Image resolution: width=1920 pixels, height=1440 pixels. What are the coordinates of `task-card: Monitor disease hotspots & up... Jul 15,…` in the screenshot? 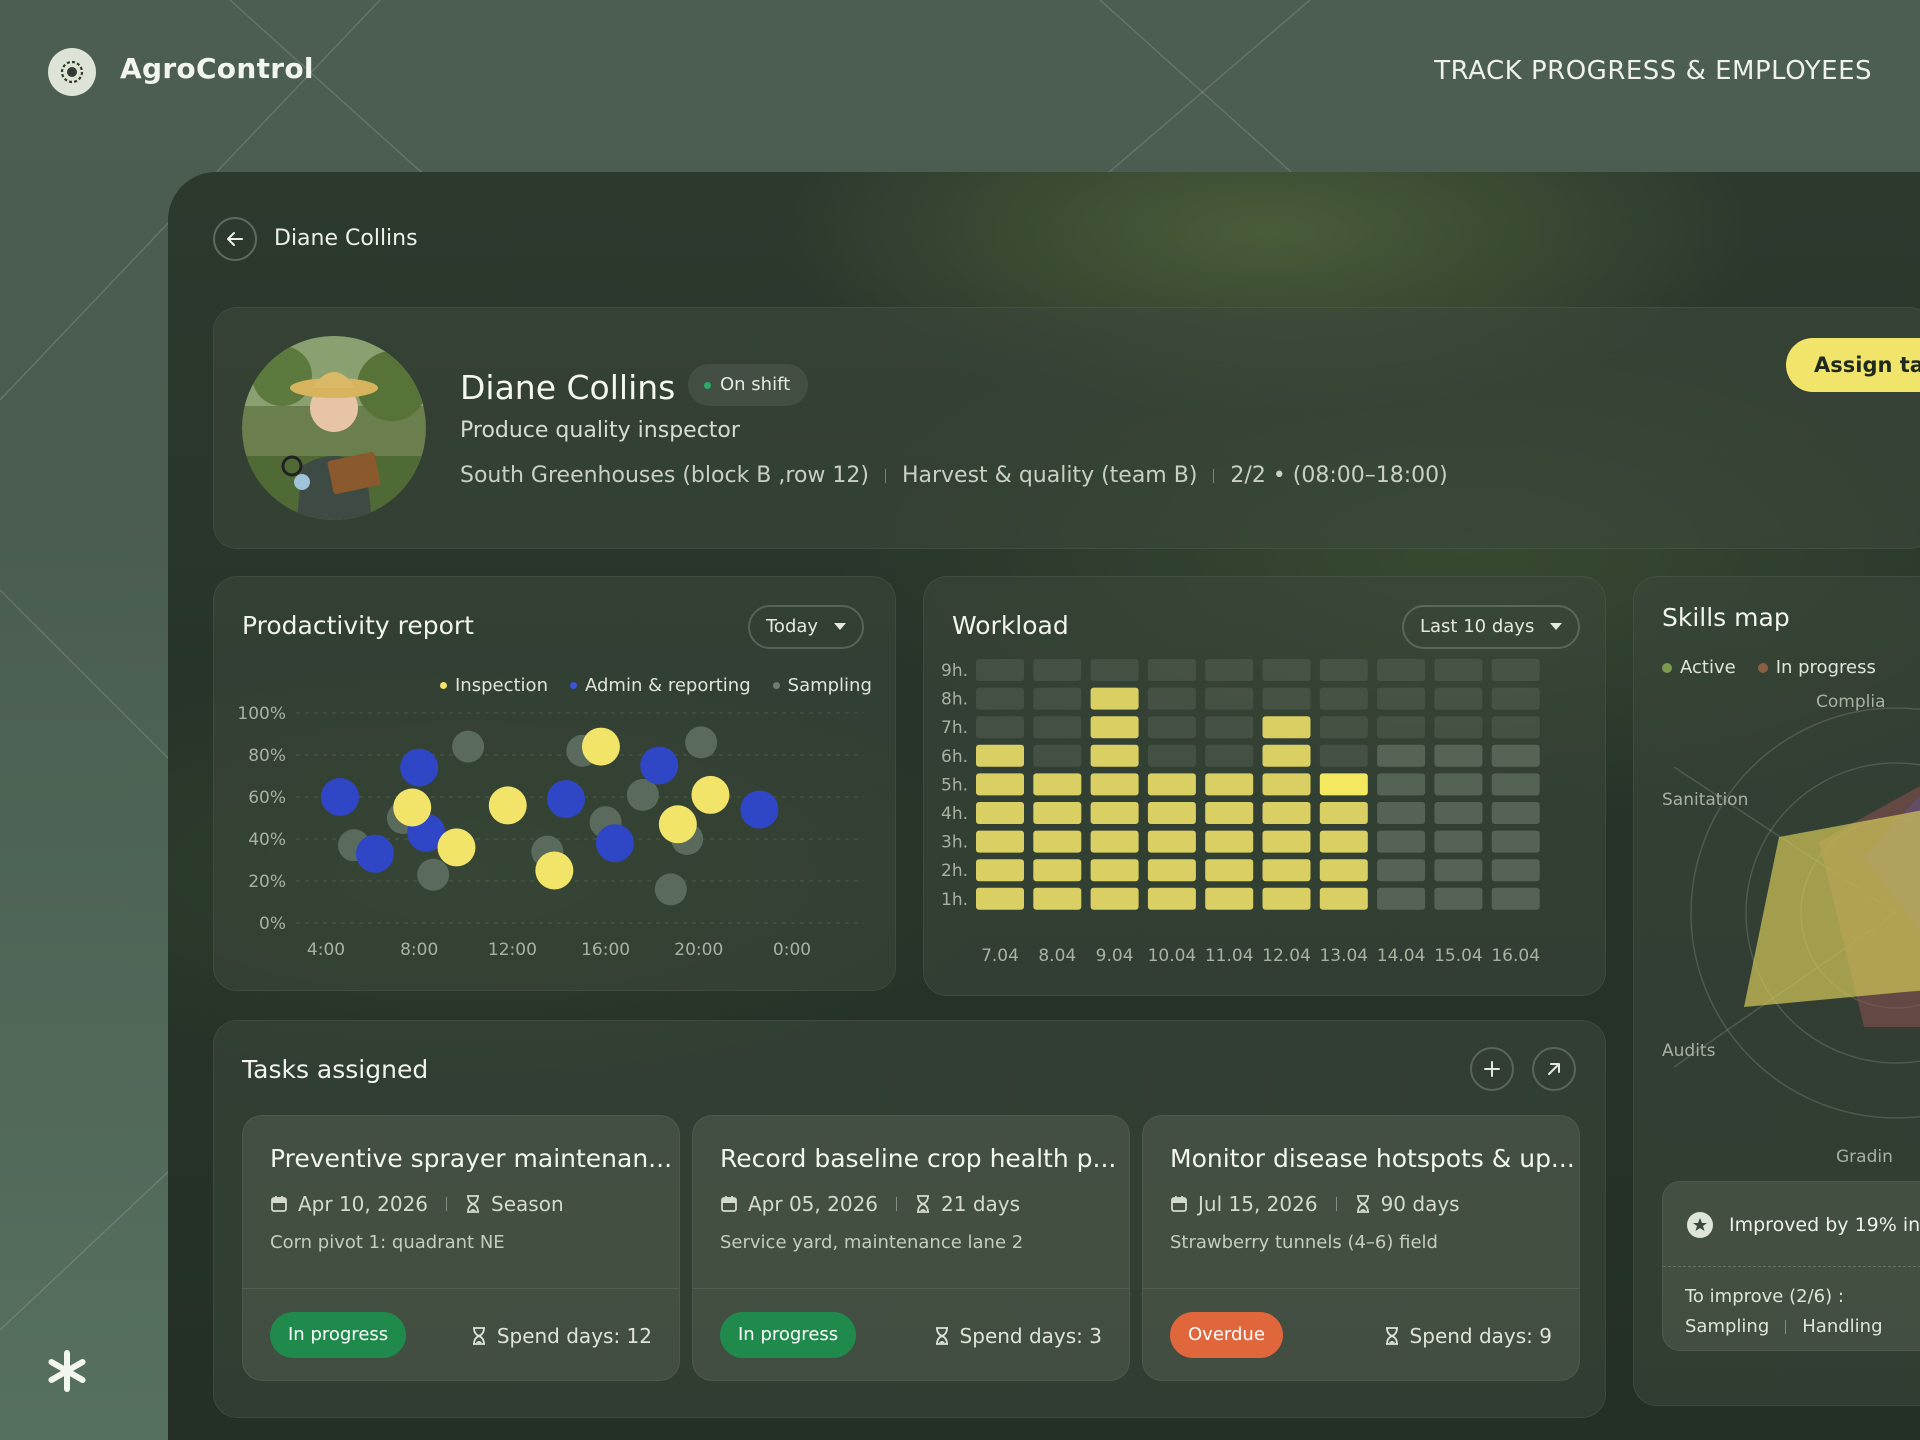 It's located at (1361, 1248).